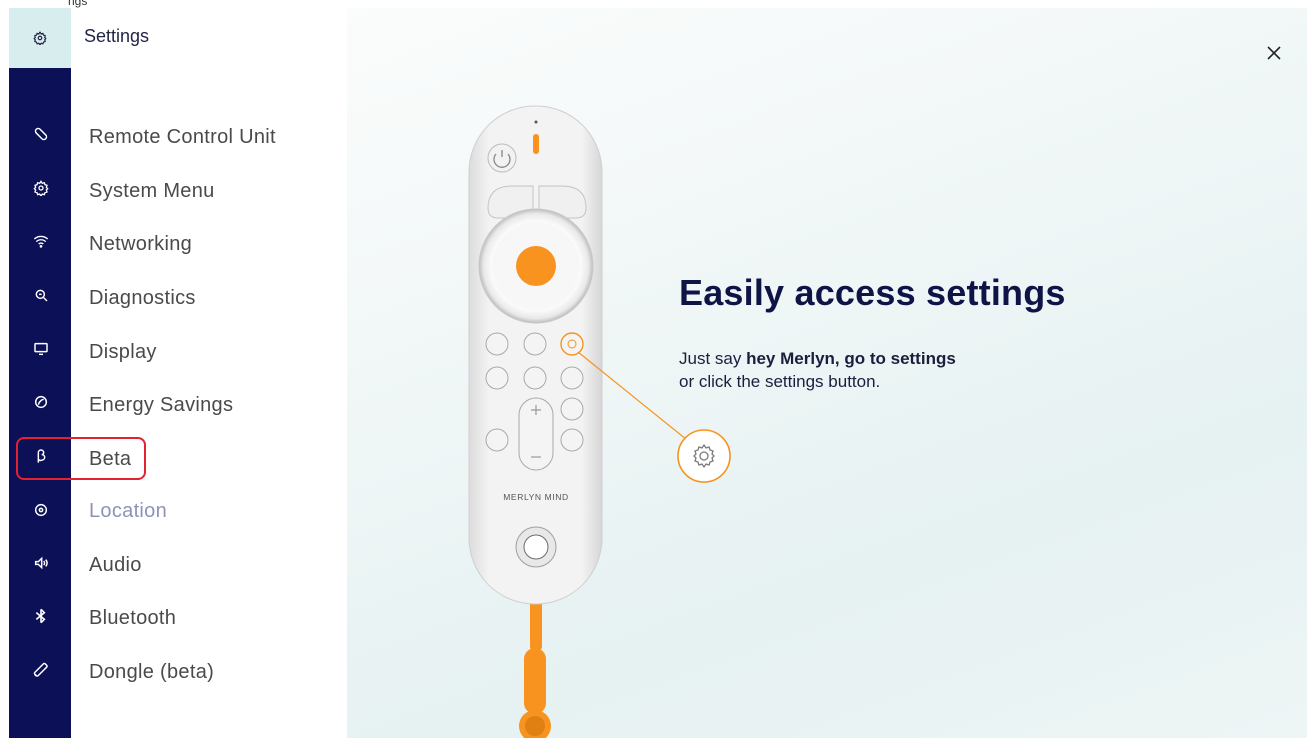  I want to click on lanyard-ring-inner, so click(535, 726).